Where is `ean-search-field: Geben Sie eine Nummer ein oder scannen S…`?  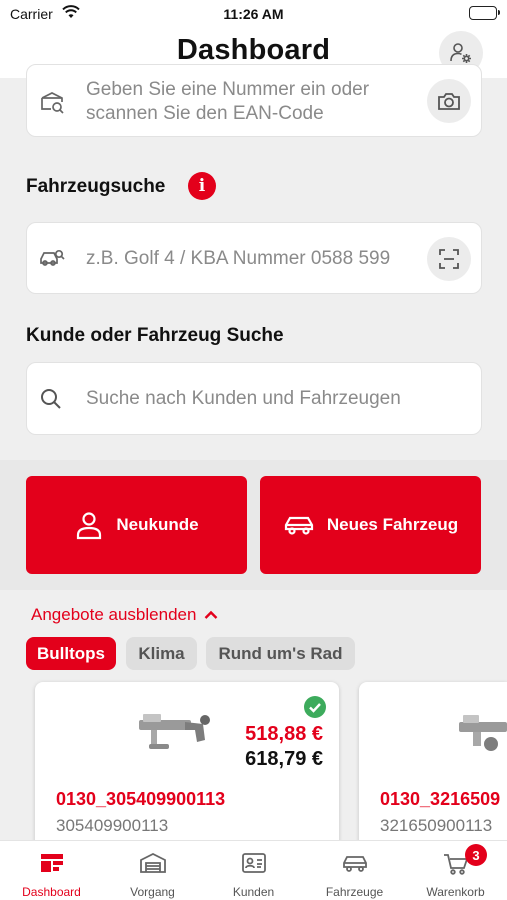
ean-search-field: Geben Sie eine Nummer ein oder scannen S… is located at coordinates (254, 100).